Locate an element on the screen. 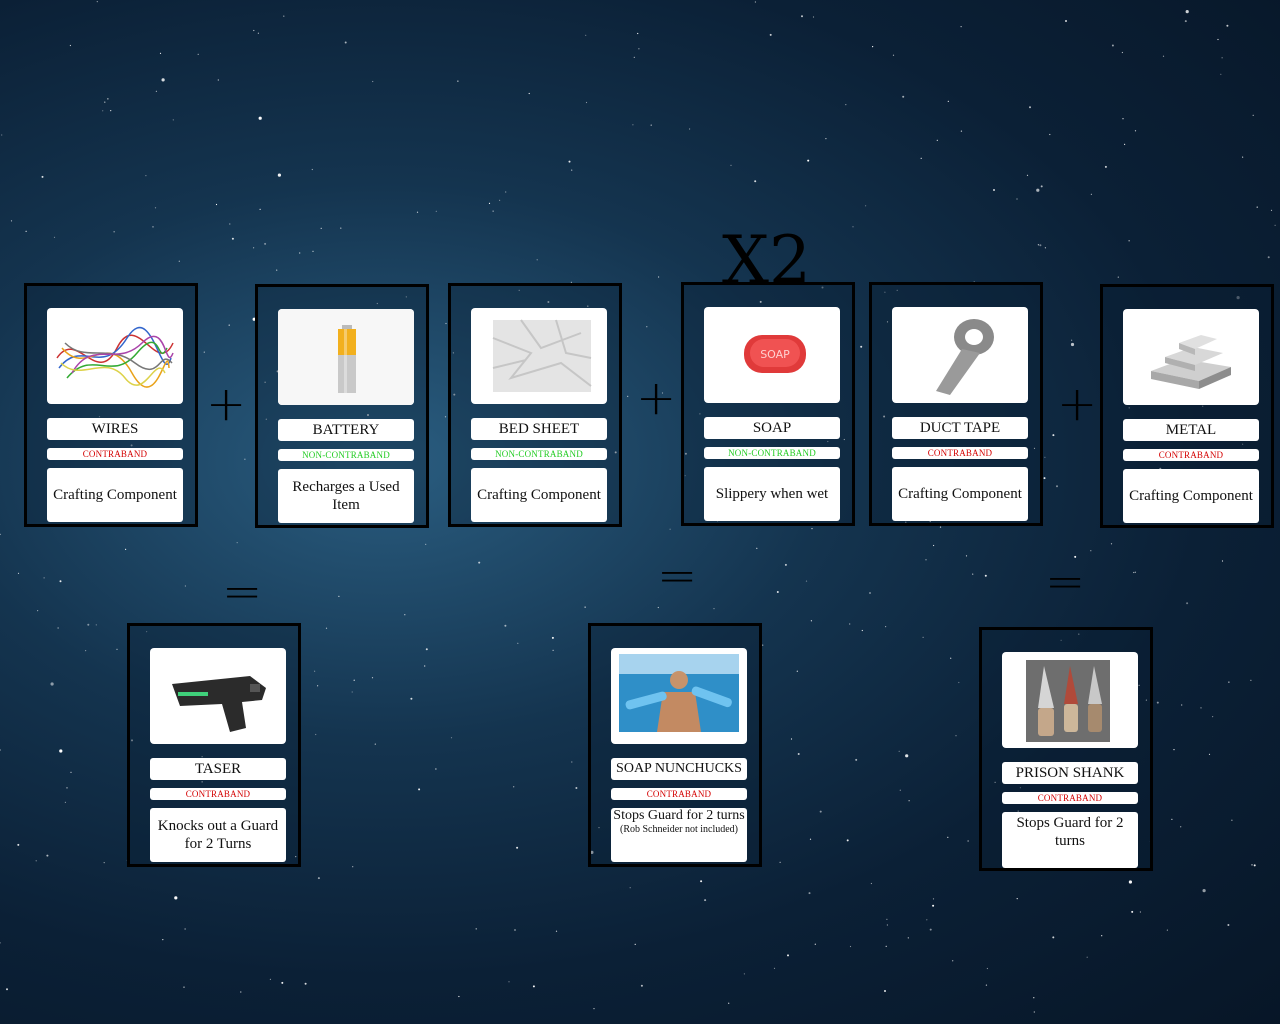 The width and height of the screenshot is (1280, 1024). bed-sheet-image is located at coordinates (539, 356).